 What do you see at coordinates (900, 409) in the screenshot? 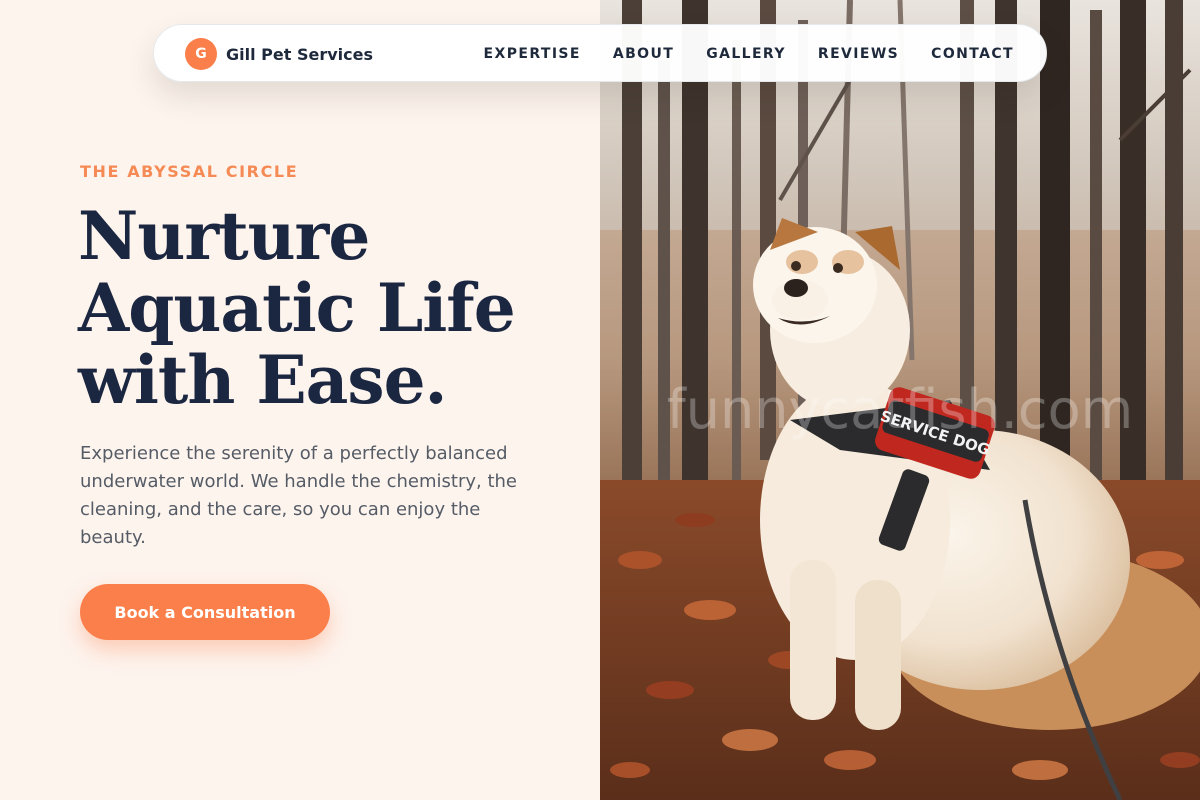
I see `image-watermark: funnycatfish.com` at bounding box center [900, 409].